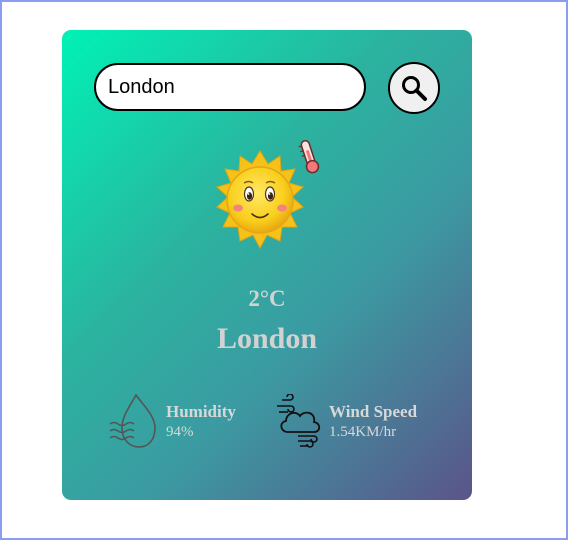 The width and height of the screenshot is (568, 540). What do you see at coordinates (230, 87) in the screenshot?
I see `city-search-input` at bounding box center [230, 87].